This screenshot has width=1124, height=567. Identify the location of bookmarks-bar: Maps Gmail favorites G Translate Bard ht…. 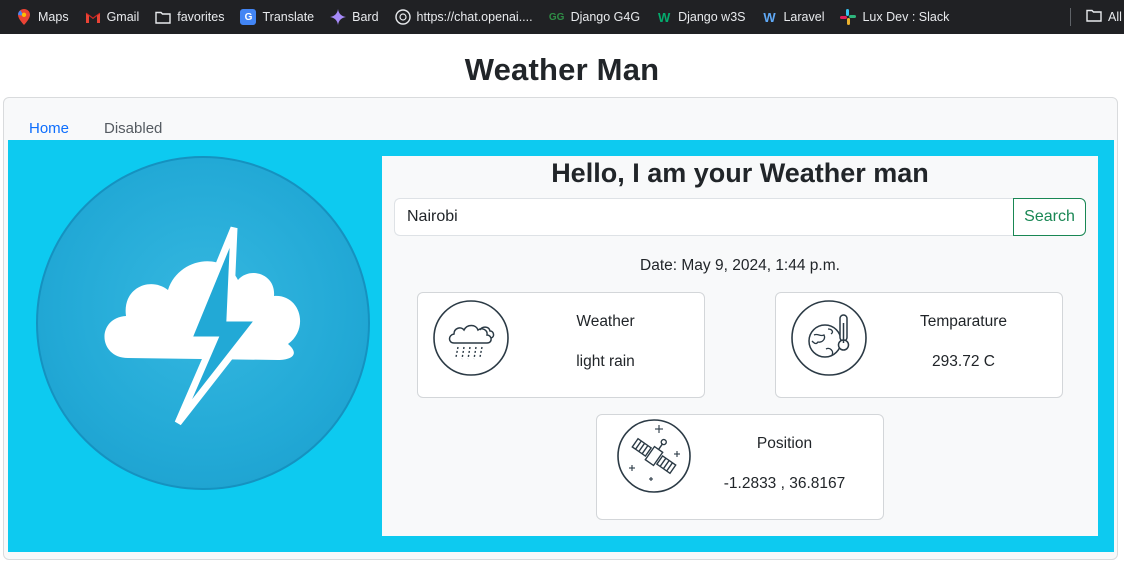
(562, 17).